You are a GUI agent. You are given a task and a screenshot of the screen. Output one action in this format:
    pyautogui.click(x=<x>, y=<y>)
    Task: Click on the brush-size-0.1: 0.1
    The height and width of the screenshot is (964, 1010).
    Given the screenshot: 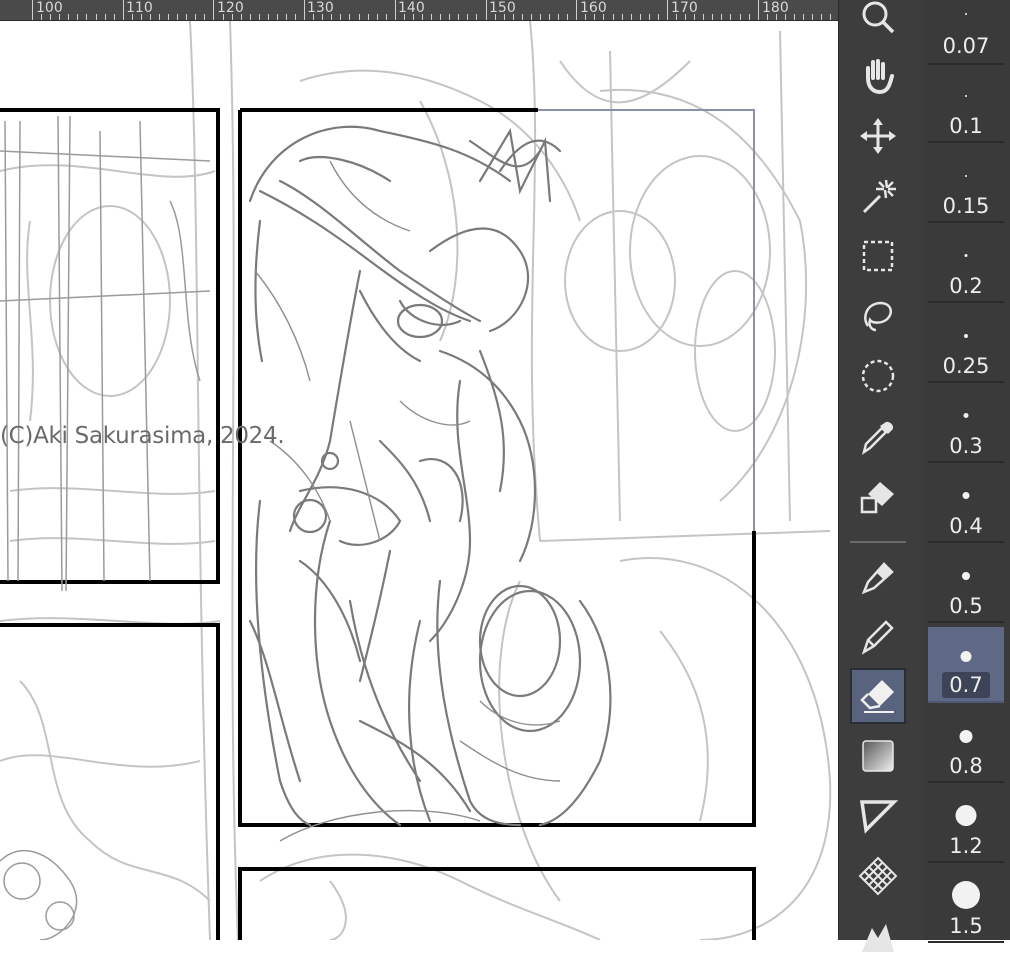 What is the action you would take?
    pyautogui.click(x=966, y=105)
    